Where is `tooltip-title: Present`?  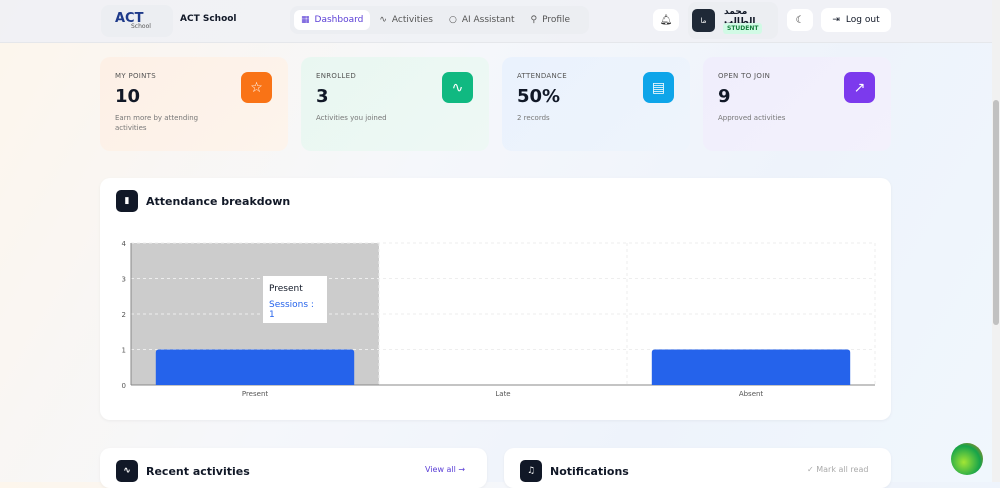
tooltip-title: Present is located at coordinates (286, 289).